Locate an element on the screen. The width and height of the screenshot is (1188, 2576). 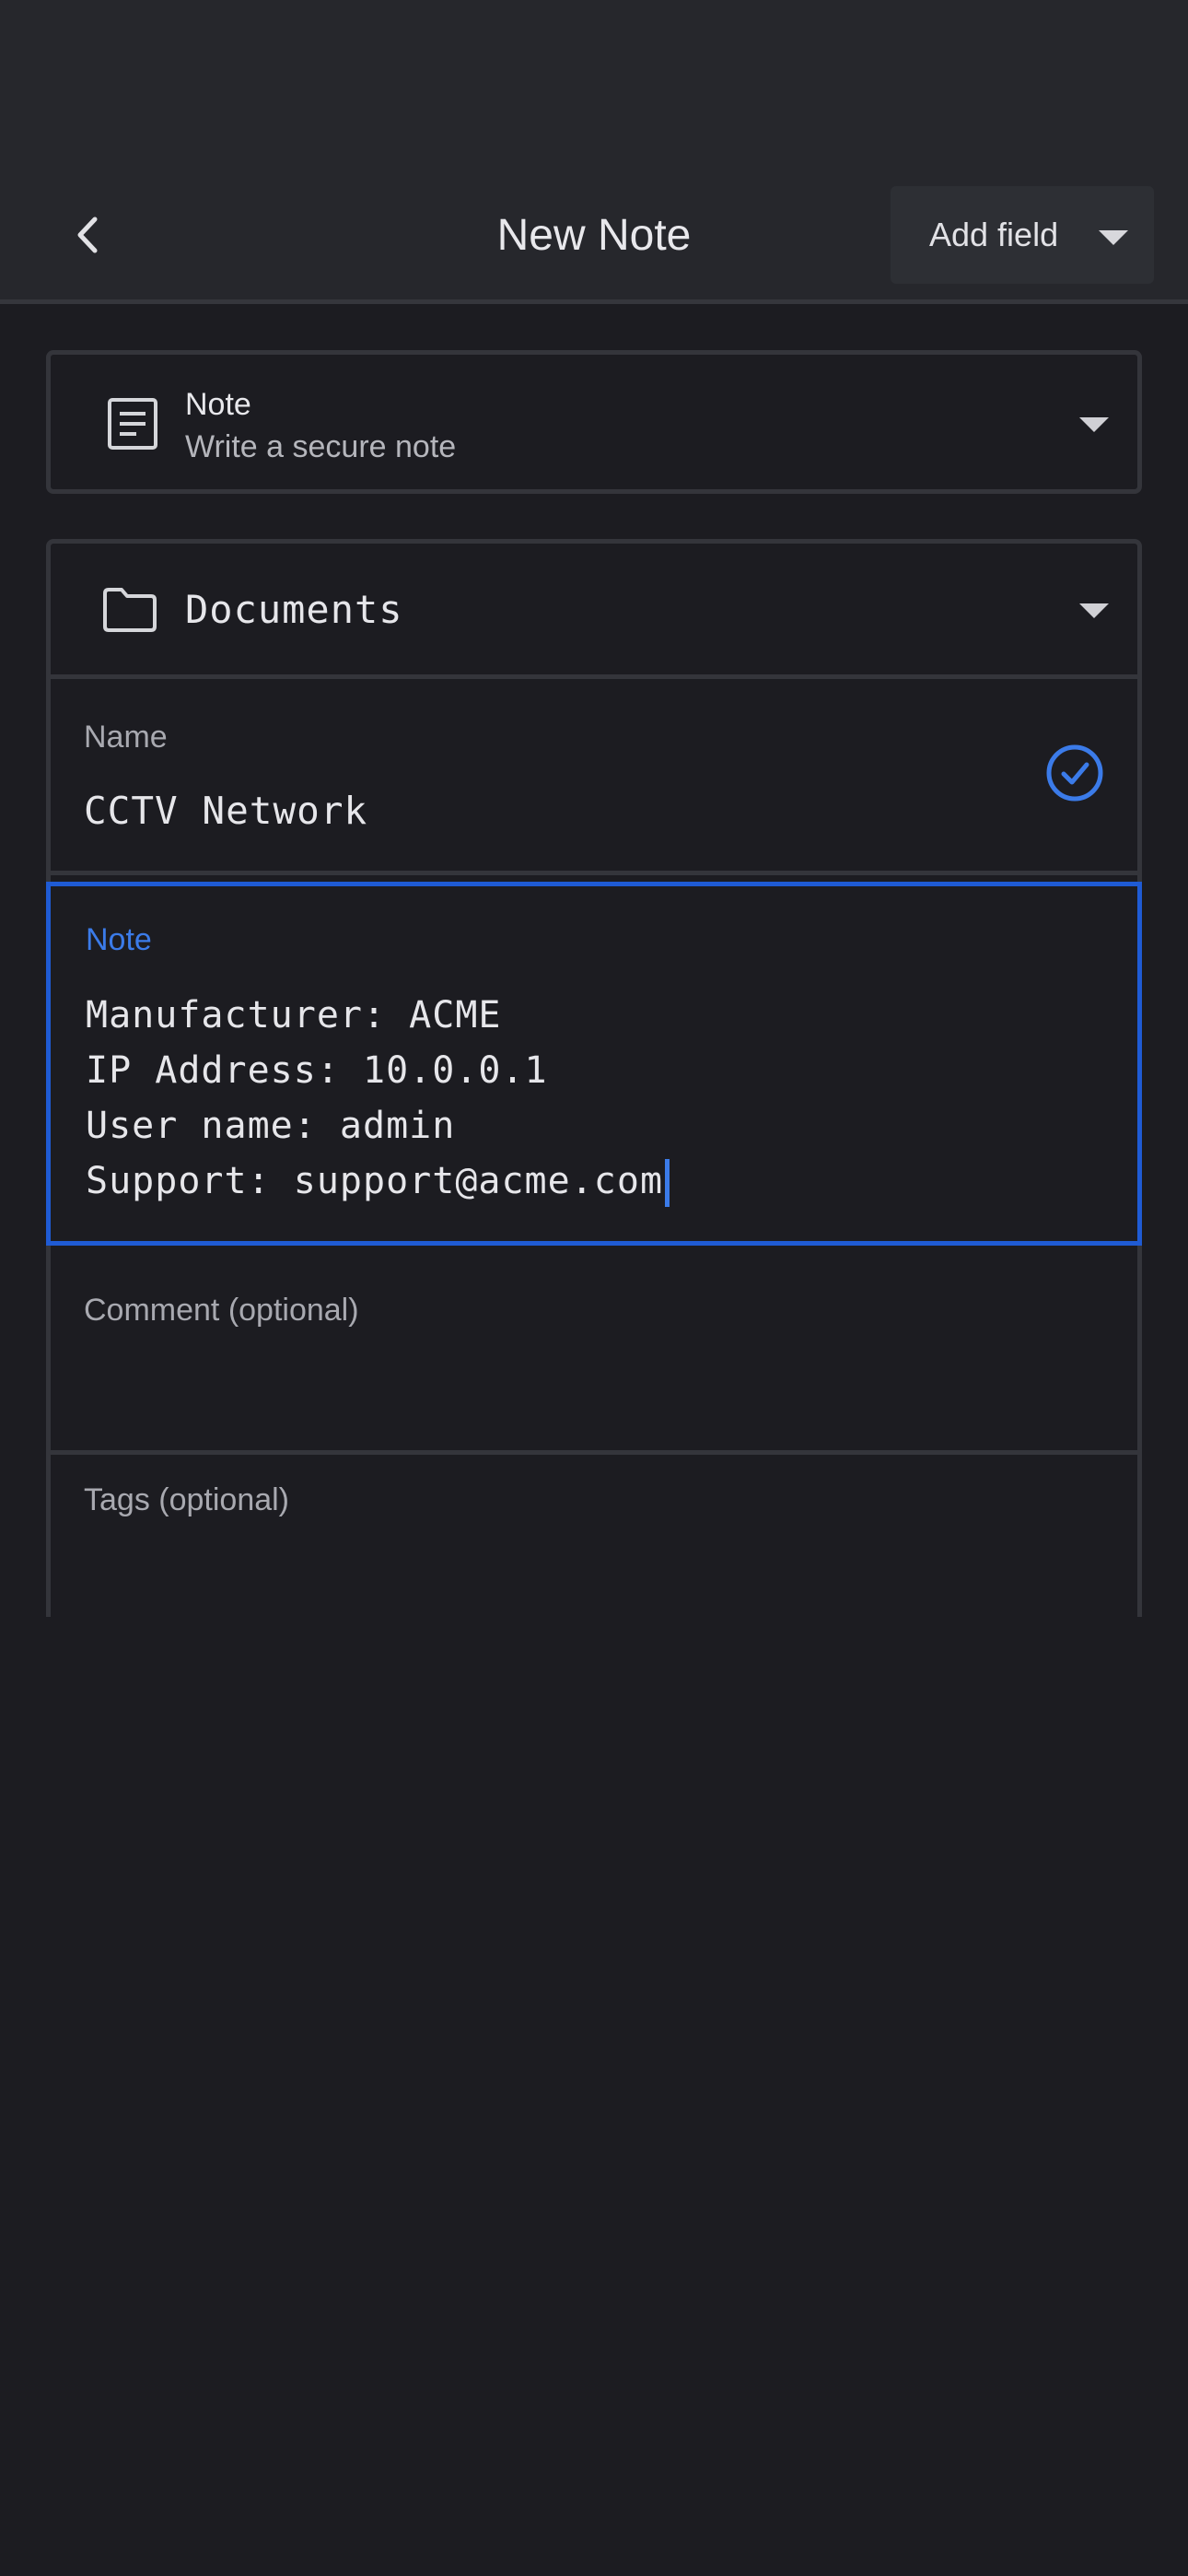
tags-field: Tags (optional) is located at coordinates (594, 1540).